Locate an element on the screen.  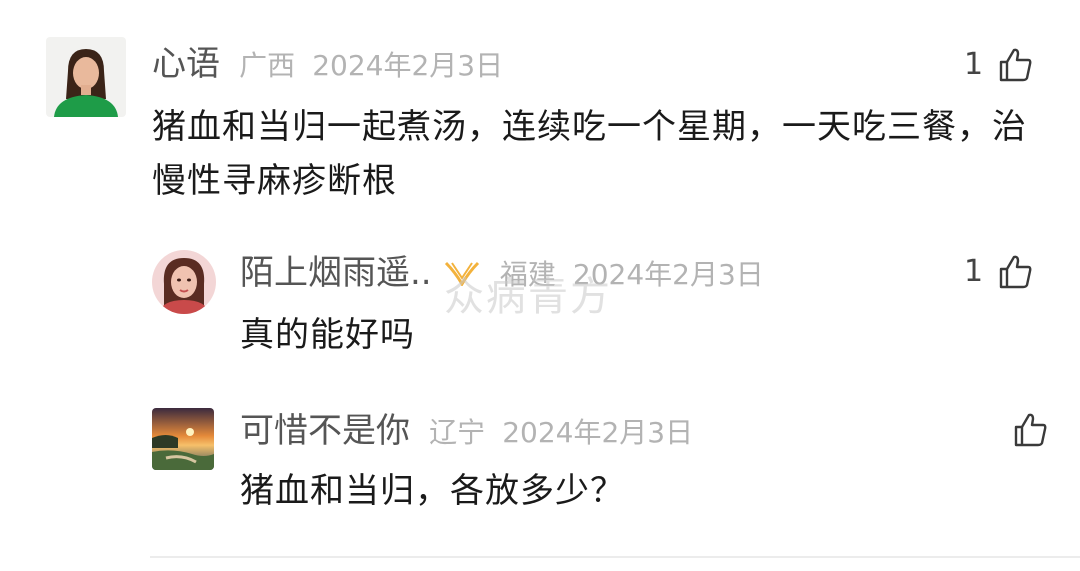
like-button is located at coordinates (1023, 430).